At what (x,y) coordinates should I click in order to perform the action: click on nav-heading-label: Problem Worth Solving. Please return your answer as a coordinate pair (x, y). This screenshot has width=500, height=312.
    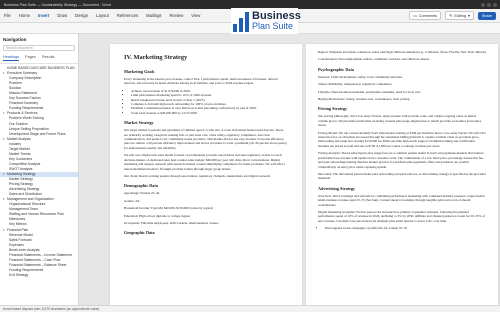
    Looking at the image, I should click on (26, 118).